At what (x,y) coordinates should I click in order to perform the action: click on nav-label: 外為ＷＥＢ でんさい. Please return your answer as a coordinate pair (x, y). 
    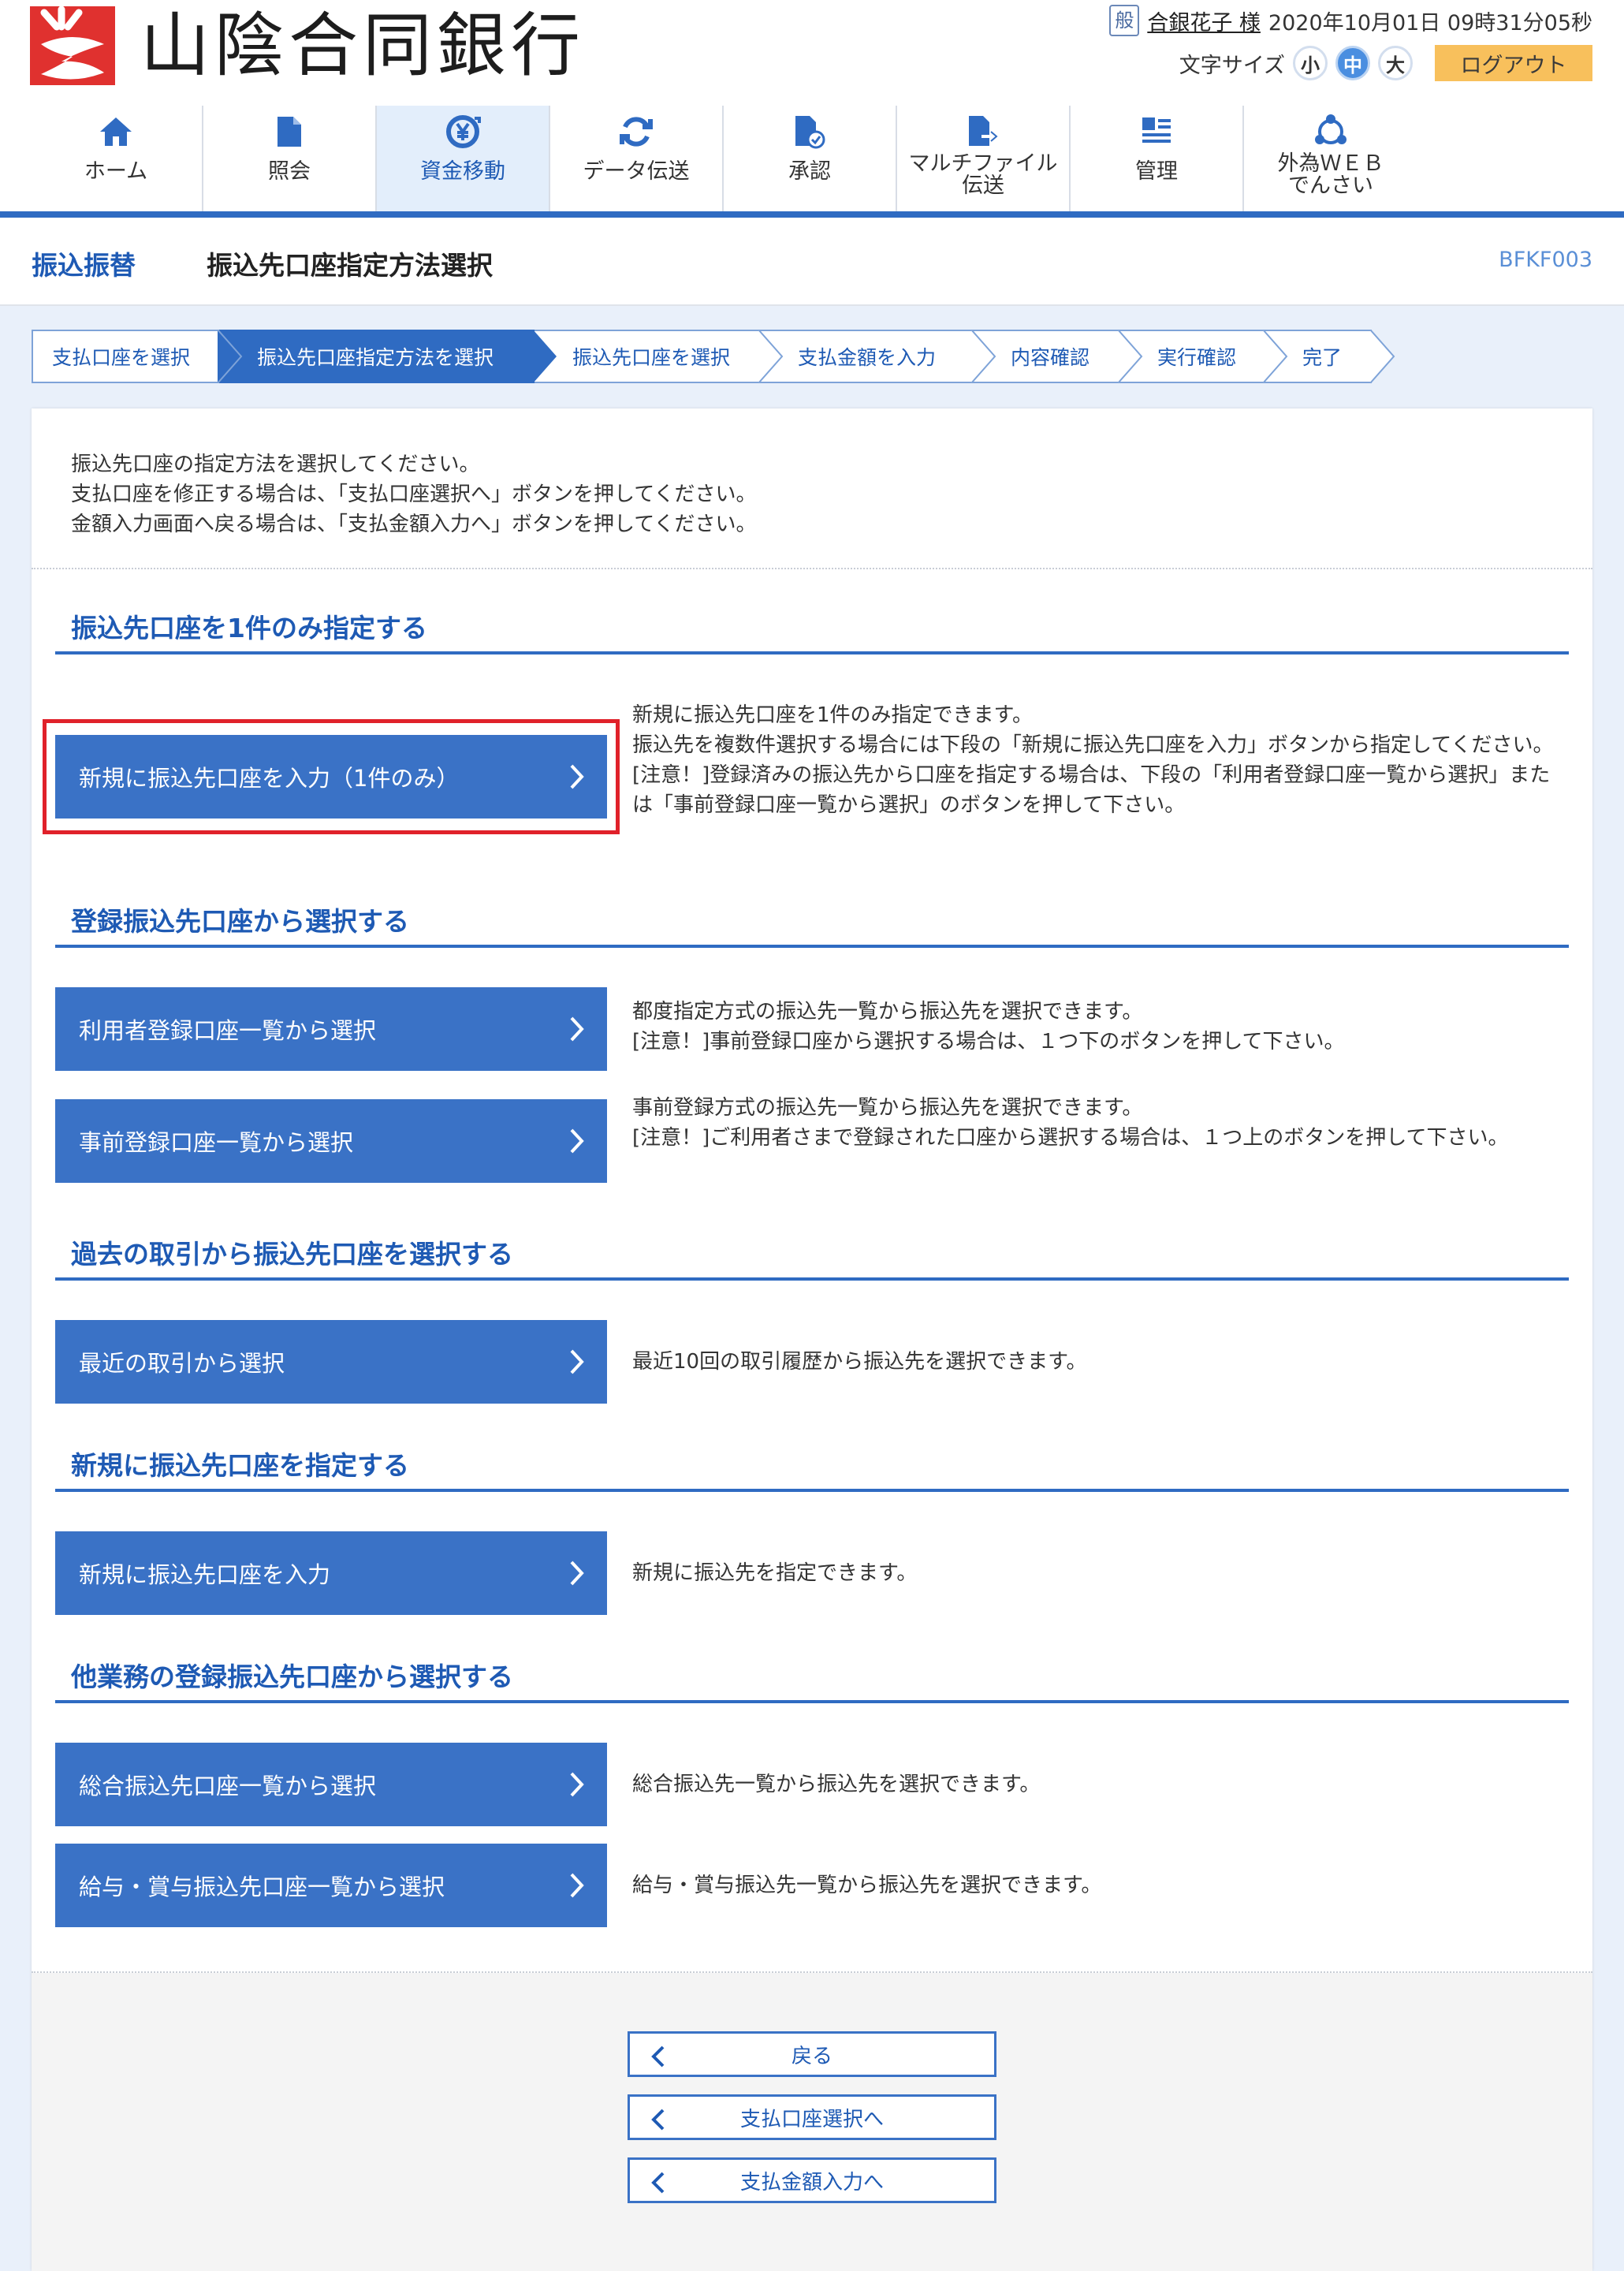
    Looking at the image, I should click on (1330, 174).